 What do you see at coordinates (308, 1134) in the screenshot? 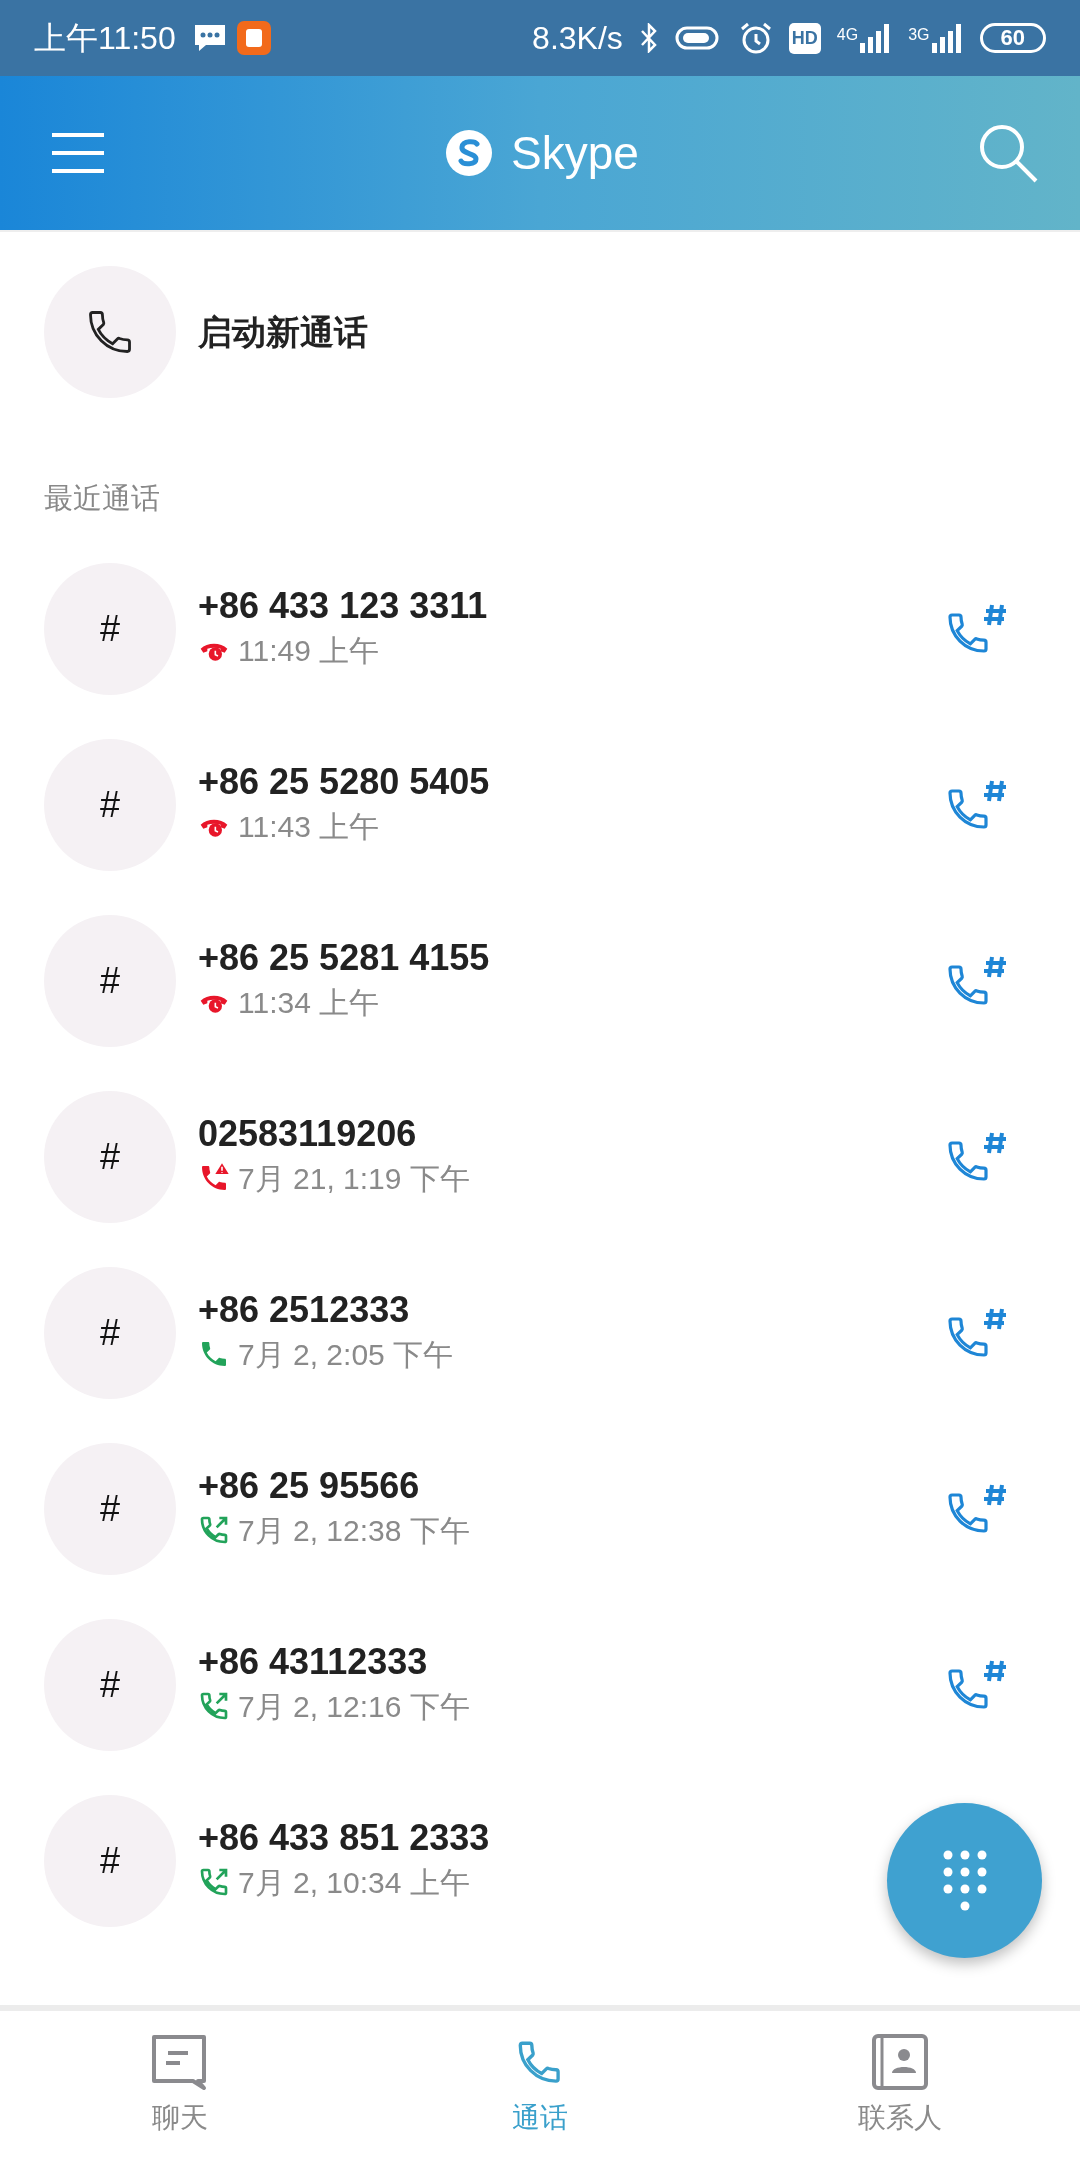
I see `phone-number: 02583119206` at bounding box center [308, 1134].